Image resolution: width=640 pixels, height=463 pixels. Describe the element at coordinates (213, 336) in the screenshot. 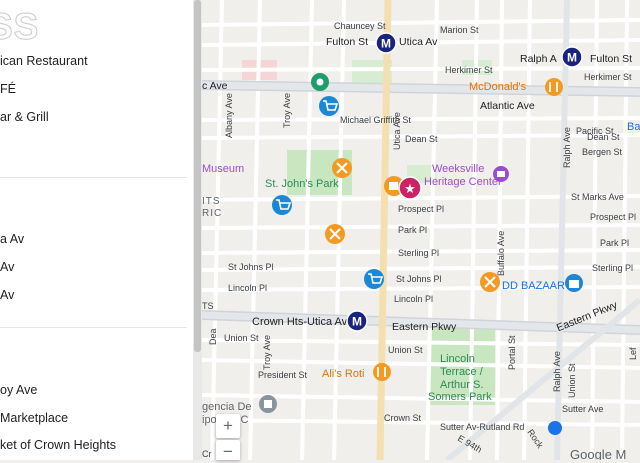

I see `street-label: Dea` at that location.